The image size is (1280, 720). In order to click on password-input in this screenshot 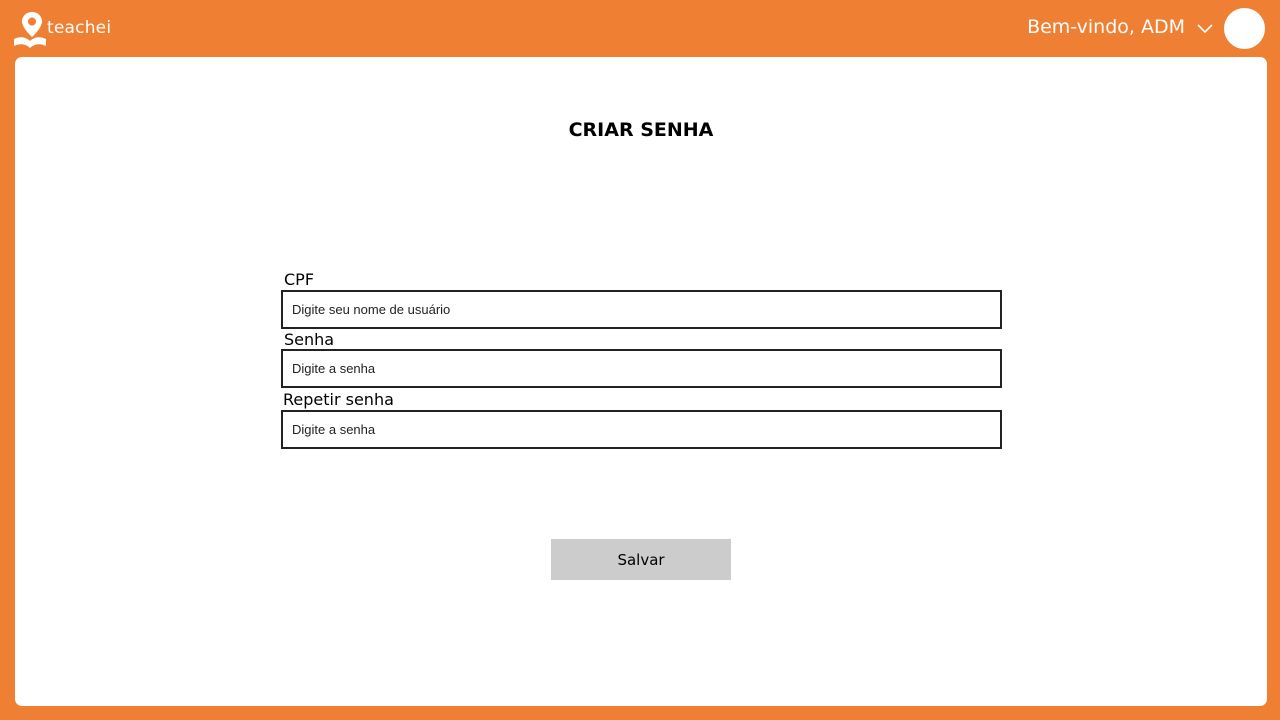, I will do `click(641, 368)`.